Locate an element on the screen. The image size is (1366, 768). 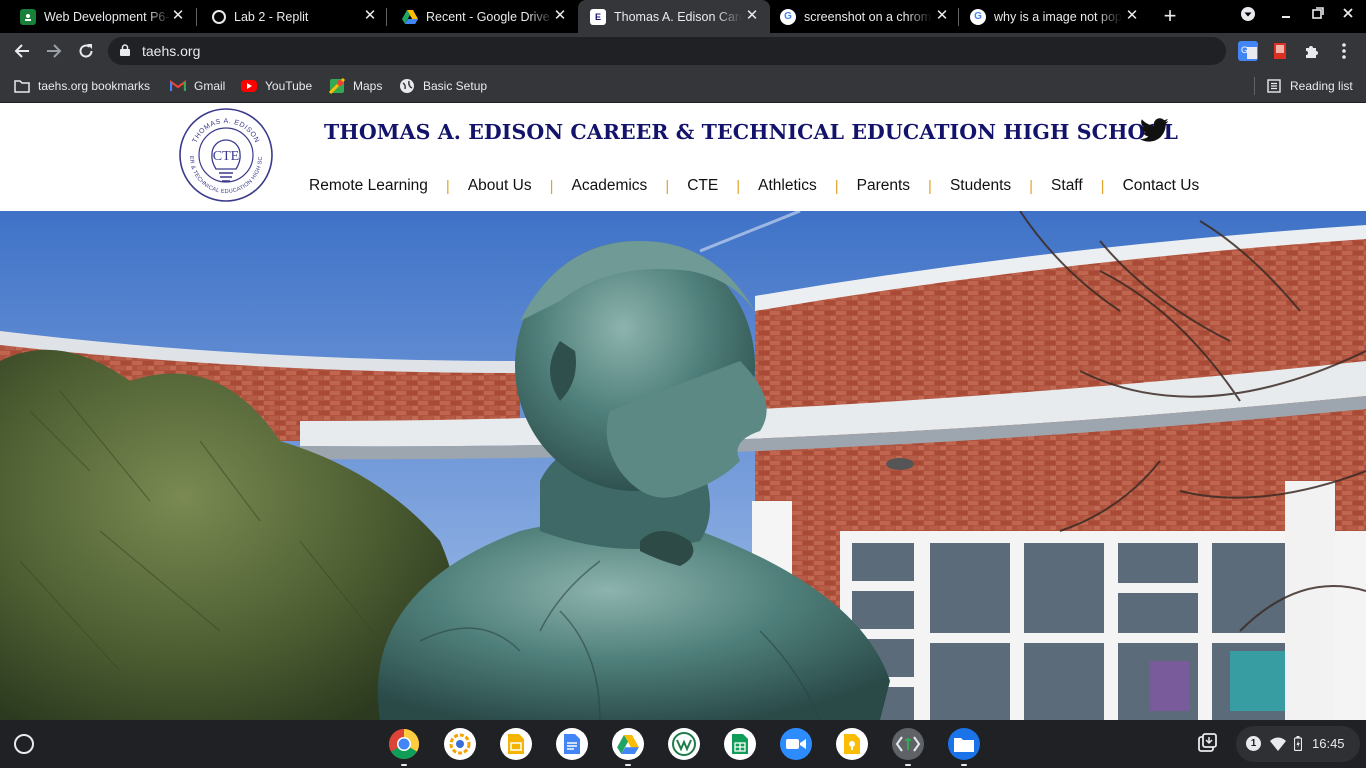
nav-link-cte: CTE is located at coordinates (702, 186).